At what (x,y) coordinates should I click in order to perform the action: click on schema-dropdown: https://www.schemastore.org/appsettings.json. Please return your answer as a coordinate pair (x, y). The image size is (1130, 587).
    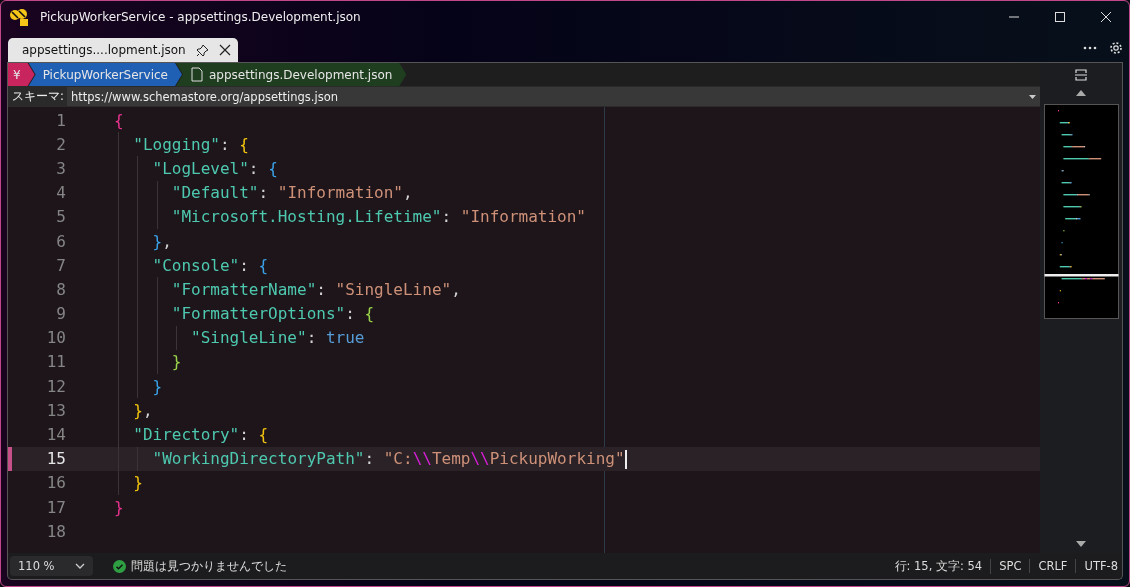
    Looking at the image, I should click on (553, 96).